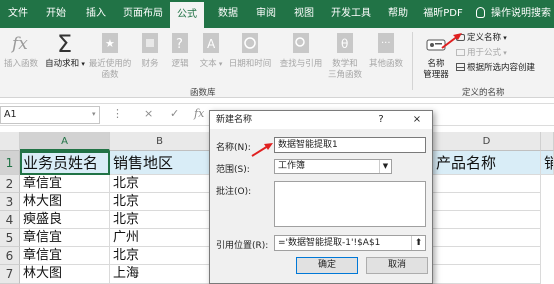 This screenshot has width=554, height=284. I want to click on text-book-icon: A, so click(211, 43).